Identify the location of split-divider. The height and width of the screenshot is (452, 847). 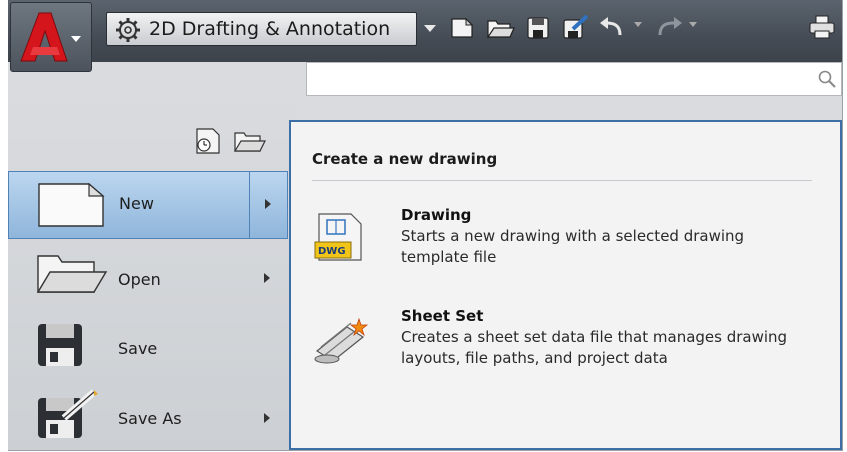
(249, 205).